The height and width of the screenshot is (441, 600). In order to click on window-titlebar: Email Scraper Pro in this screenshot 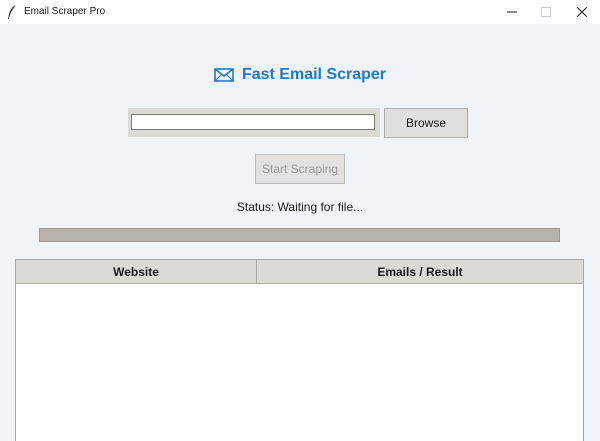, I will do `click(300, 12)`.